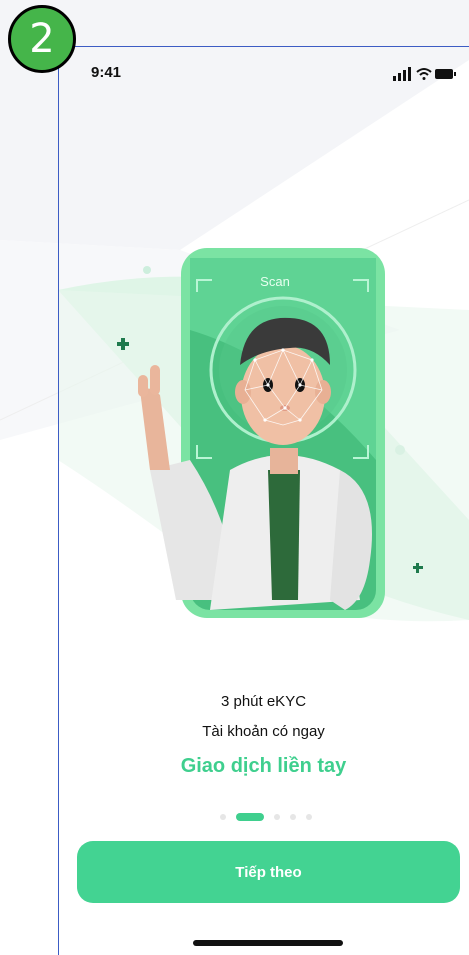  What do you see at coordinates (263, 701) in the screenshot?
I see `onboarding-line-1: 3 phút eKYC` at bounding box center [263, 701].